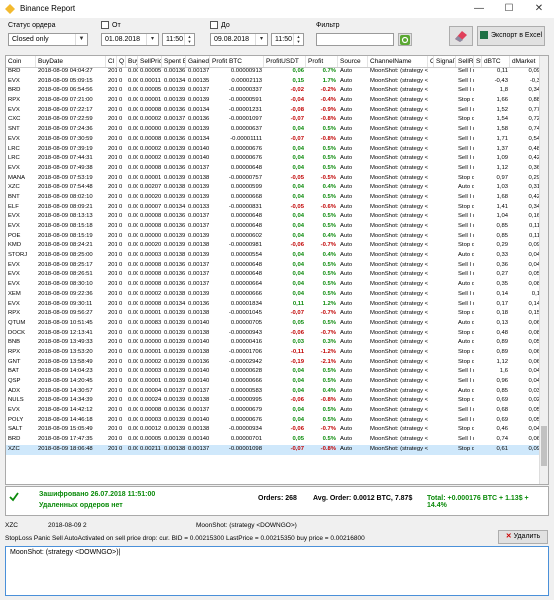  Describe the element at coordinates (461, 36) in the screenshot. I see `clear-button` at that location.